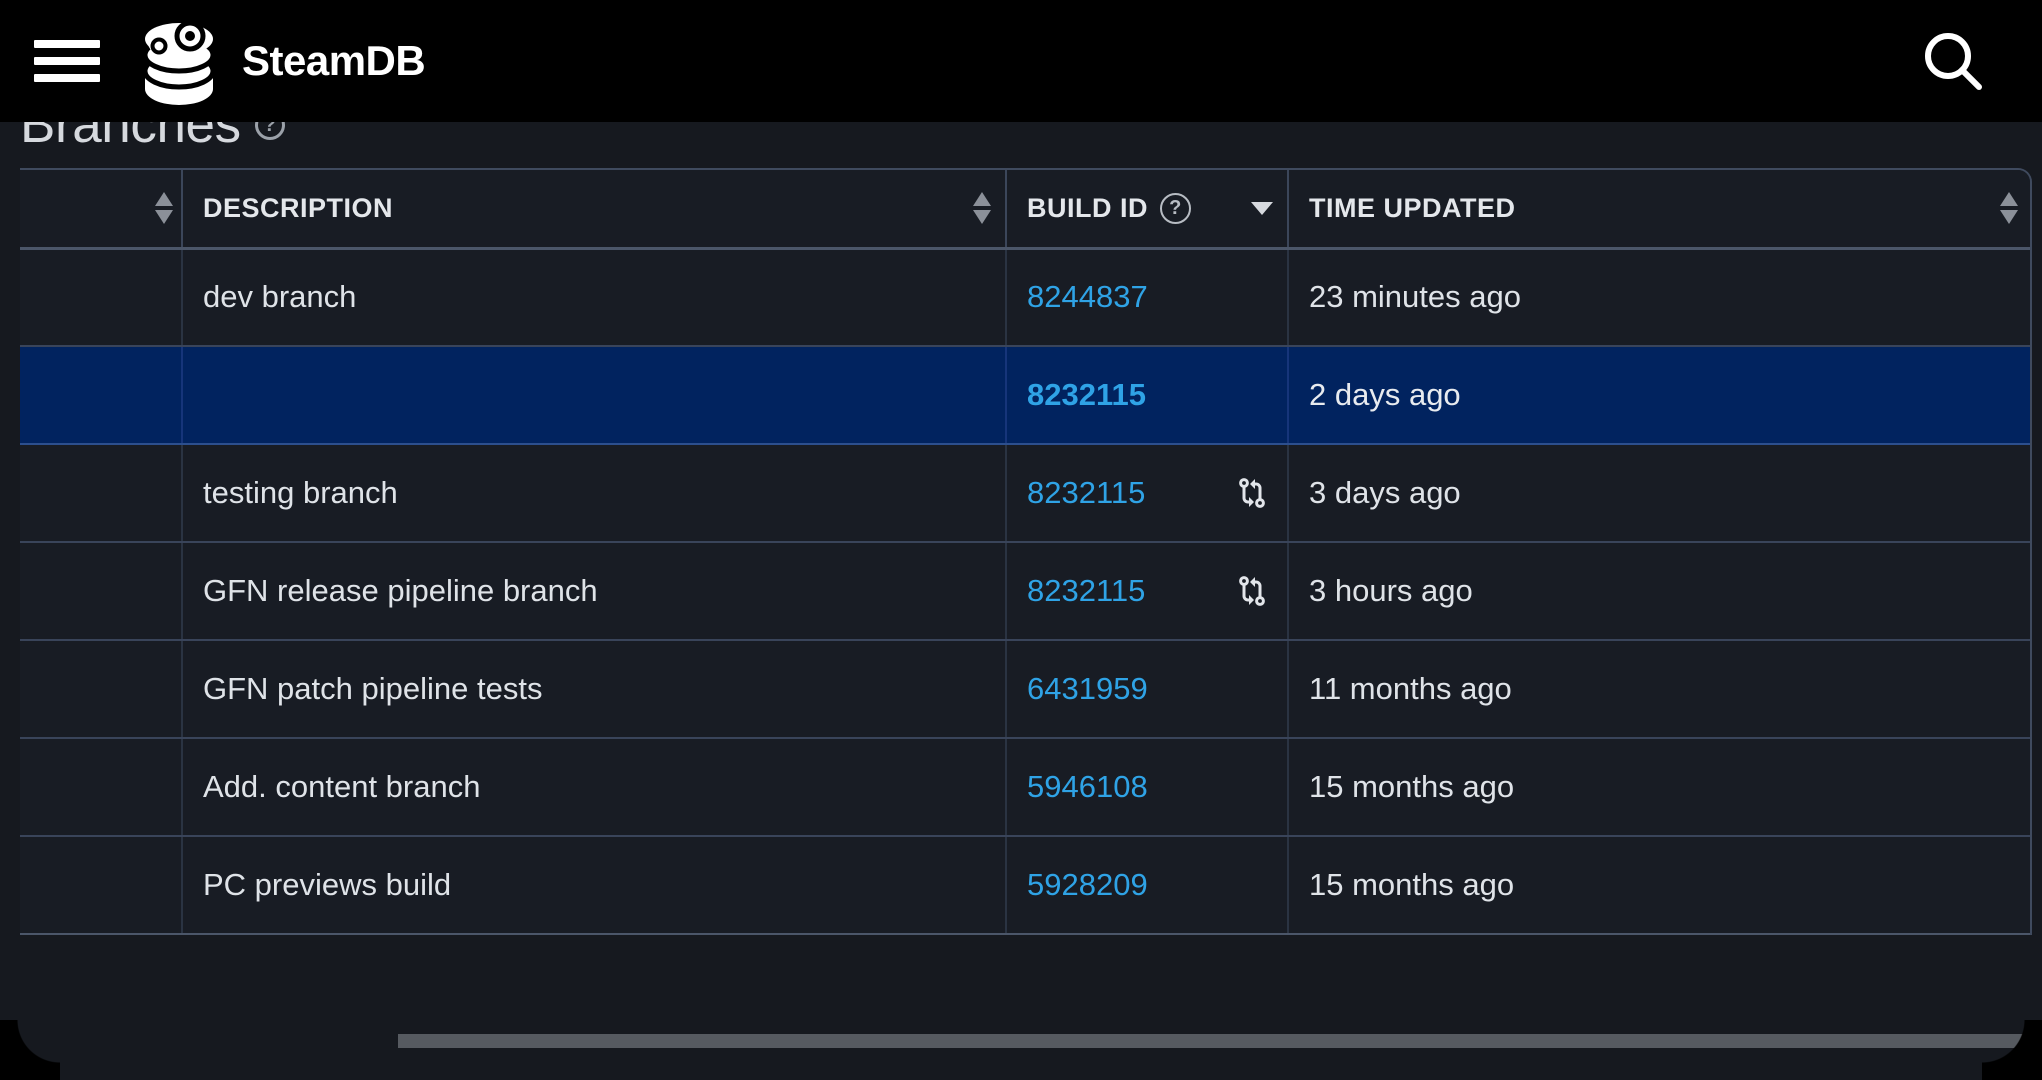 This screenshot has width=2042, height=1080. What do you see at coordinates (1262, 208) in the screenshot?
I see `sort-descending-icon` at bounding box center [1262, 208].